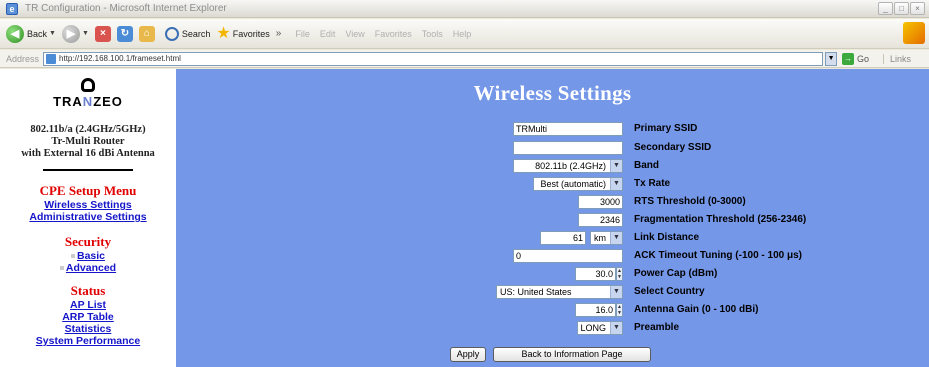 This screenshot has width=929, height=367. I want to click on go-arrow-icon: →, so click(848, 58).